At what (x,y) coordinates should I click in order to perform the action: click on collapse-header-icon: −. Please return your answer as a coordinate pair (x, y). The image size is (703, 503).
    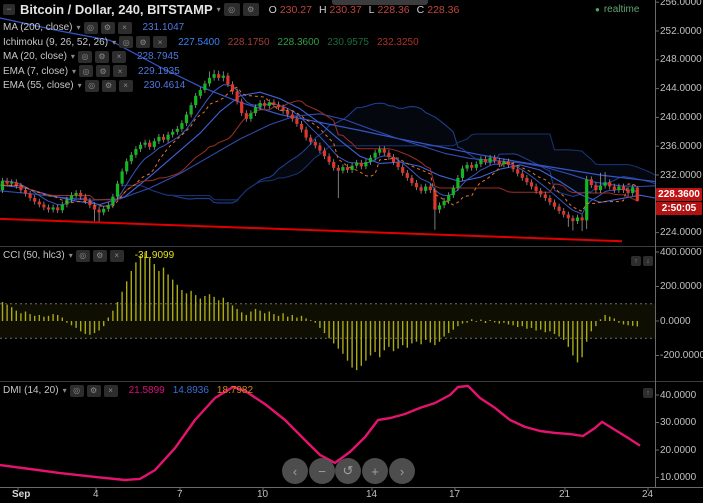
    Looking at the image, I should click on (9, 9).